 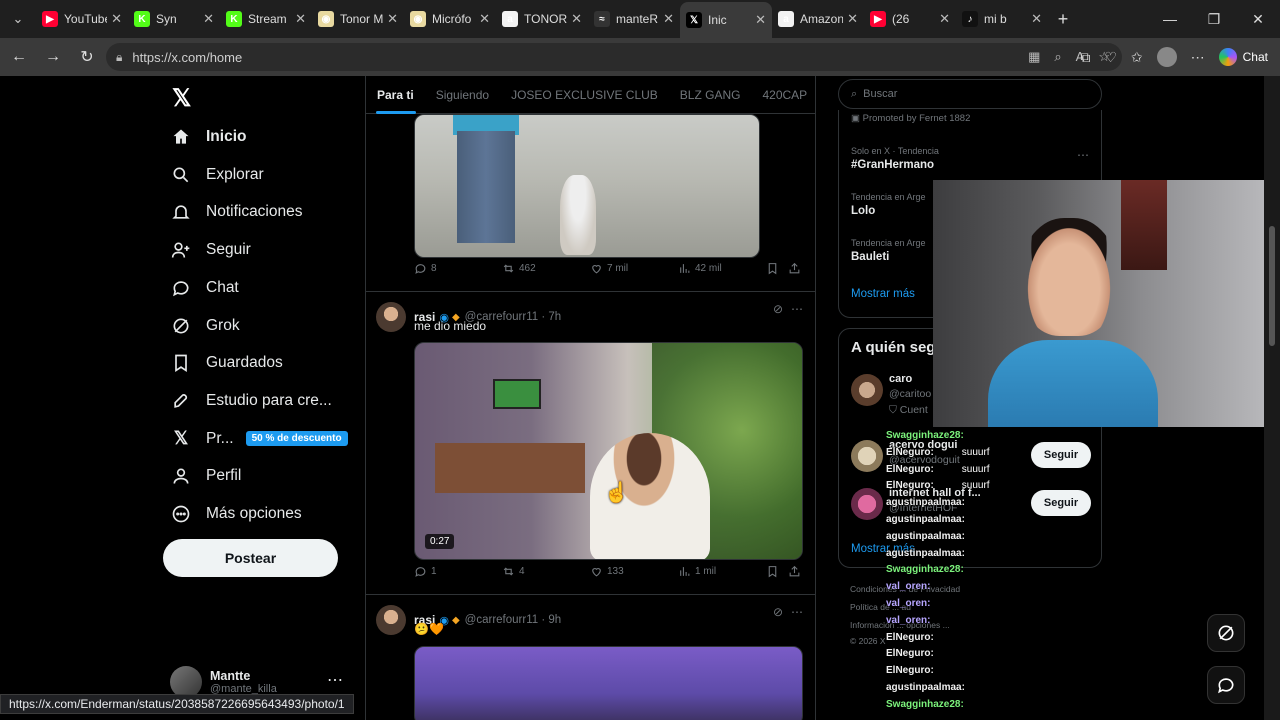 I want to click on forward-button: →, so click(x=53, y=57).